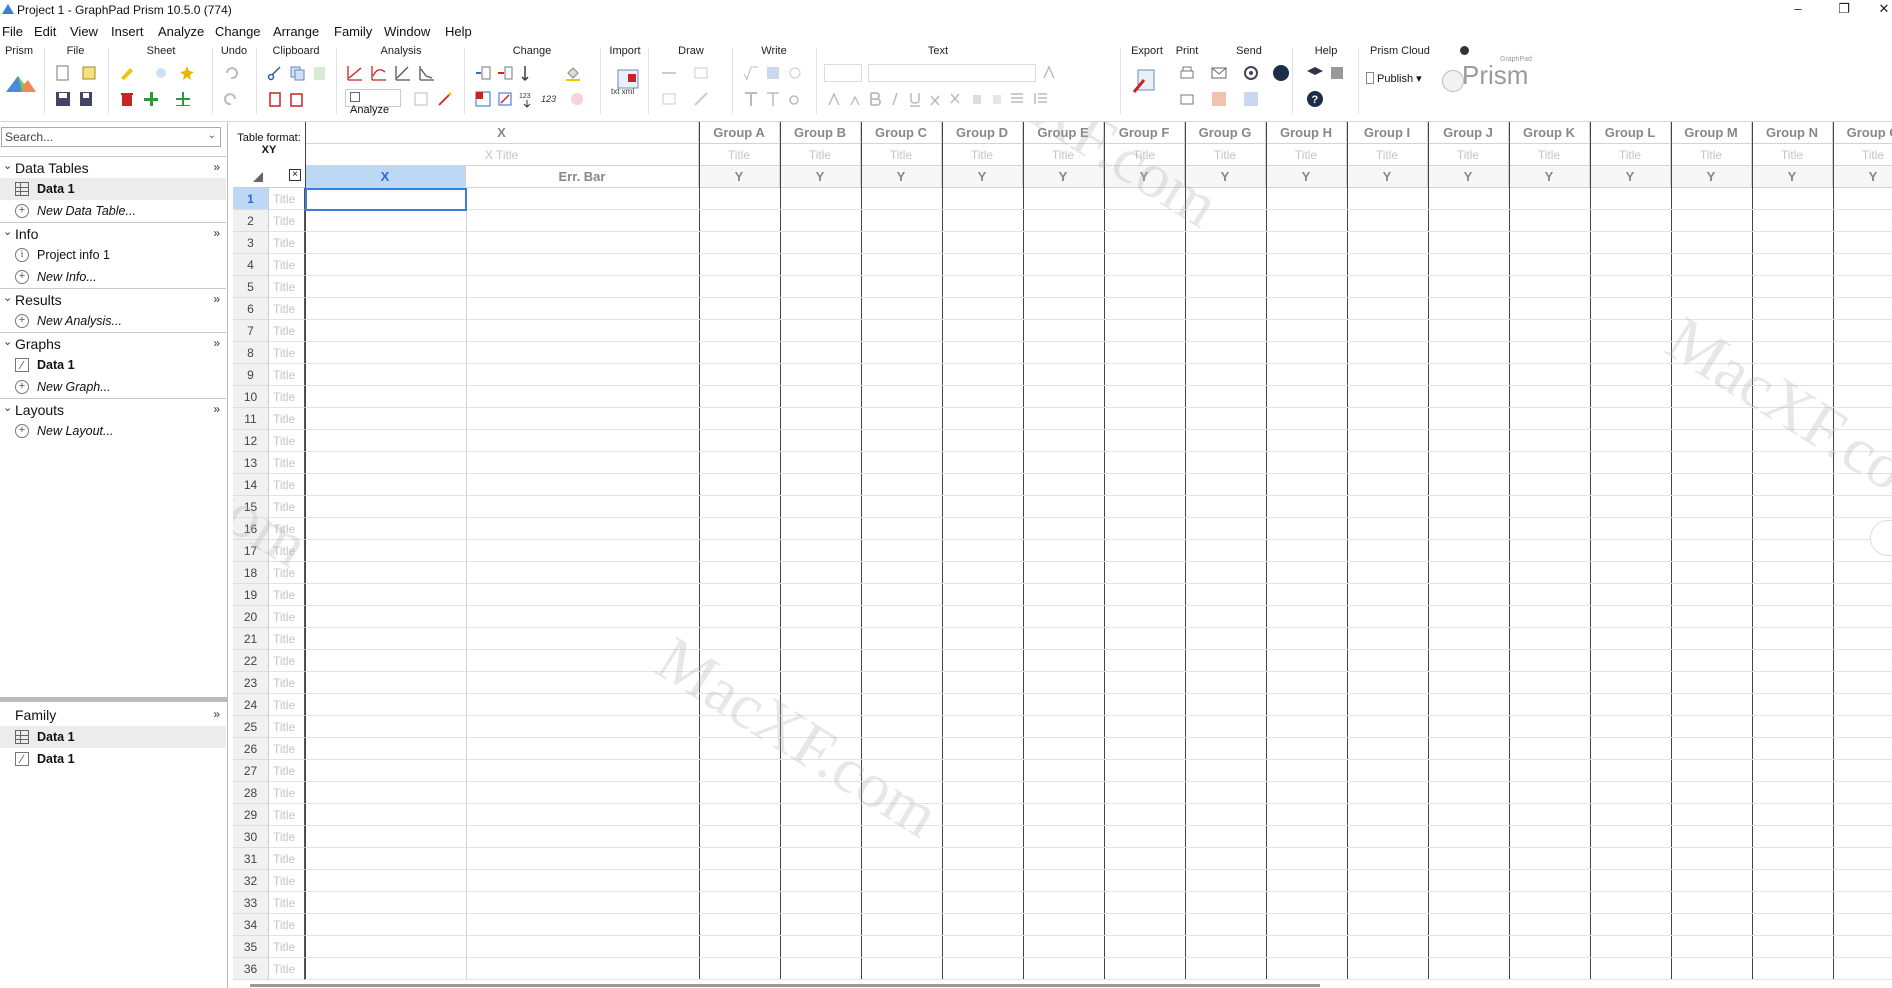 This screenshot has width=1892, height=988. Describe the element at coordinates (127, 31) in the screenshot. I see `menu-insert: Insert` at that location.